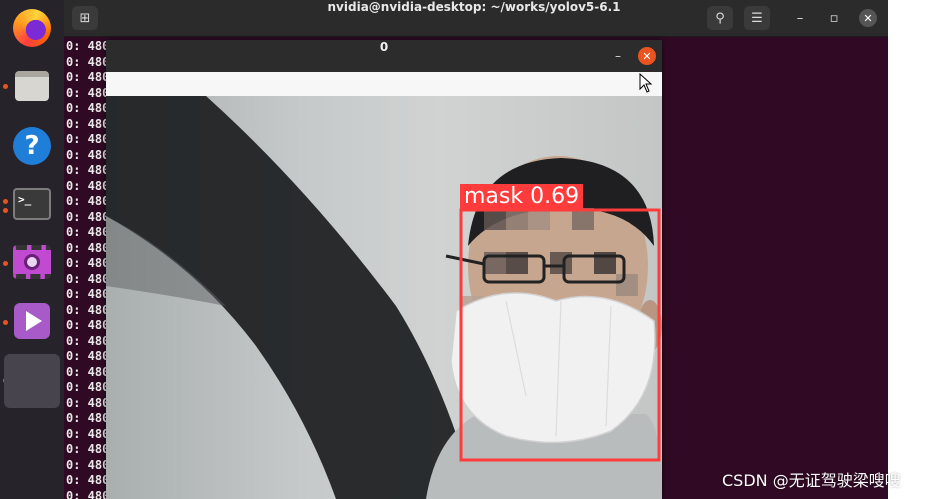  I want to click on firefox-icon, so click(32, 28).